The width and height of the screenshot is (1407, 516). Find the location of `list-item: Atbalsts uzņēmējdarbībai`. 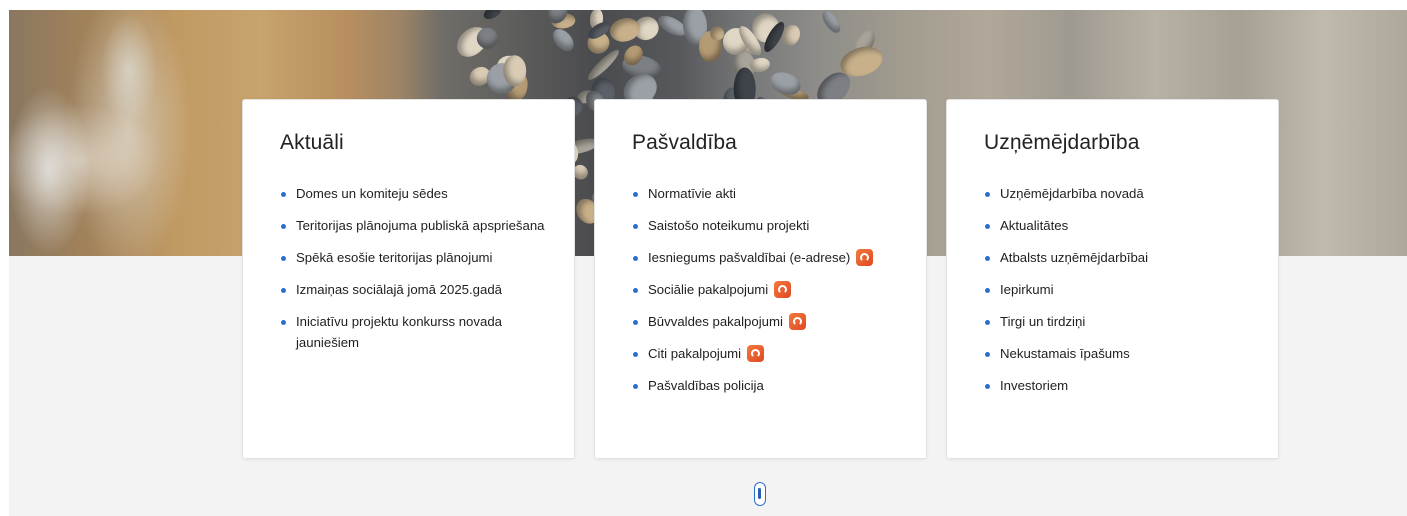

list-item: Atbalsts uzņēmējdarbībai is located at coordinates (1121, 257).